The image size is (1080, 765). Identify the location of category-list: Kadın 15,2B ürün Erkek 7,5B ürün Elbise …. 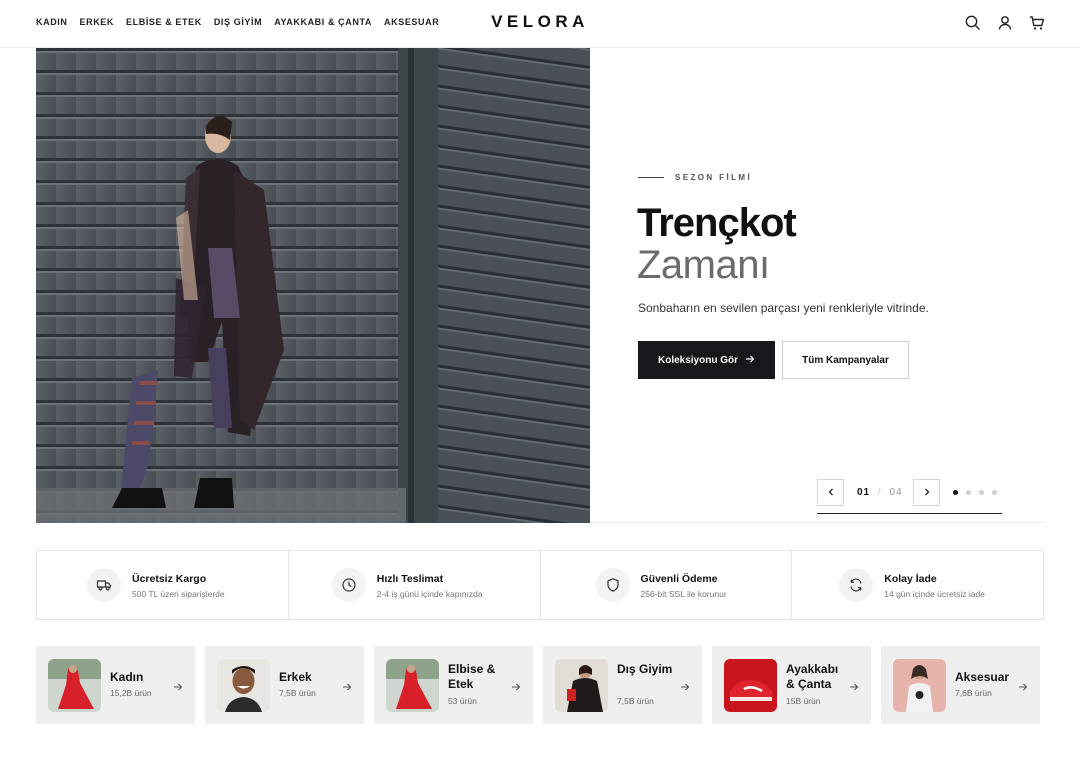
(540, 685).